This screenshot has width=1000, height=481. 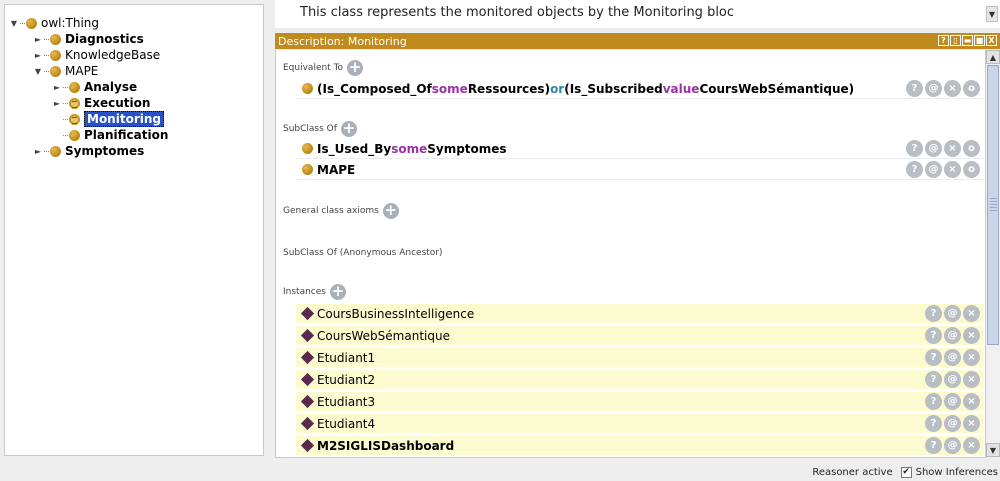 What do you see at coordinates (390, 211) in the screenshot?
I see `add-general-axiom-button: +` at bounding box center [390, 211].